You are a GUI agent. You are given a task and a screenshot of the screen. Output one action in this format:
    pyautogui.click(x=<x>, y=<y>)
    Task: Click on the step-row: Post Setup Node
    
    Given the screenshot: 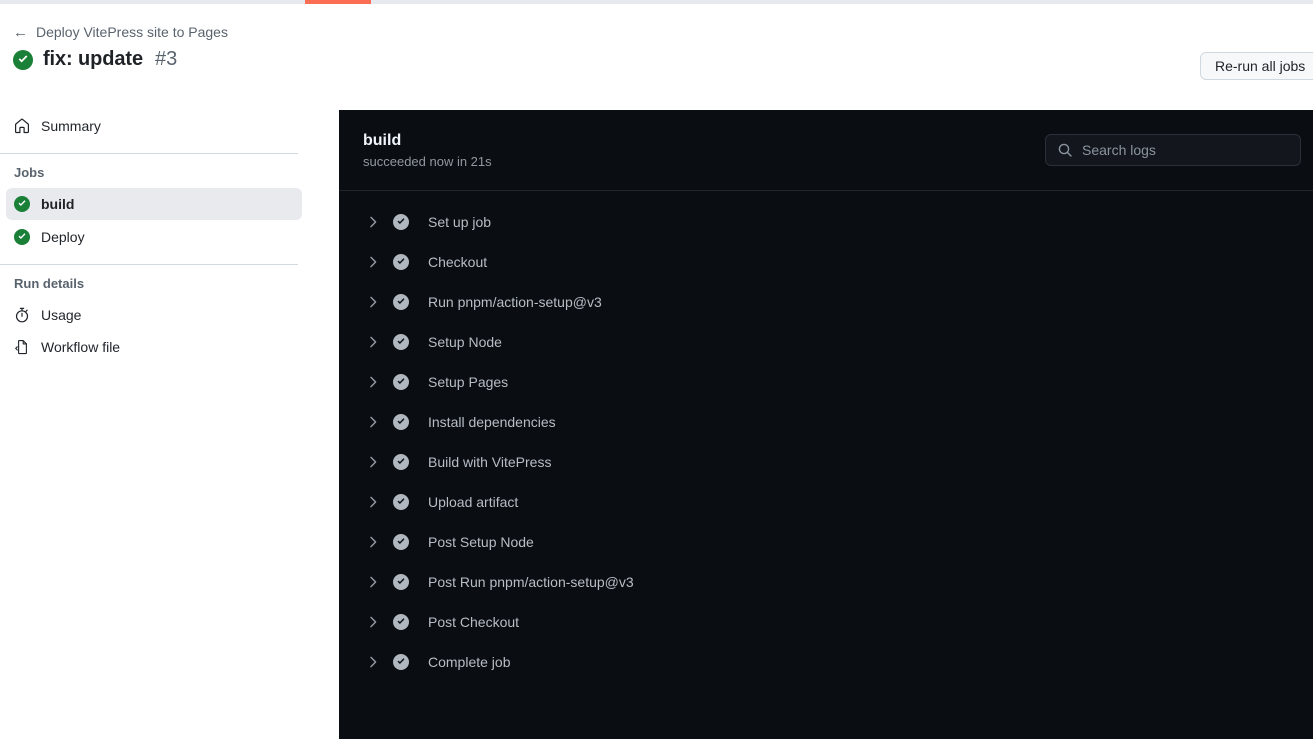 What is the action you would take?
    pyautogui.click(x=826, y=542)
    